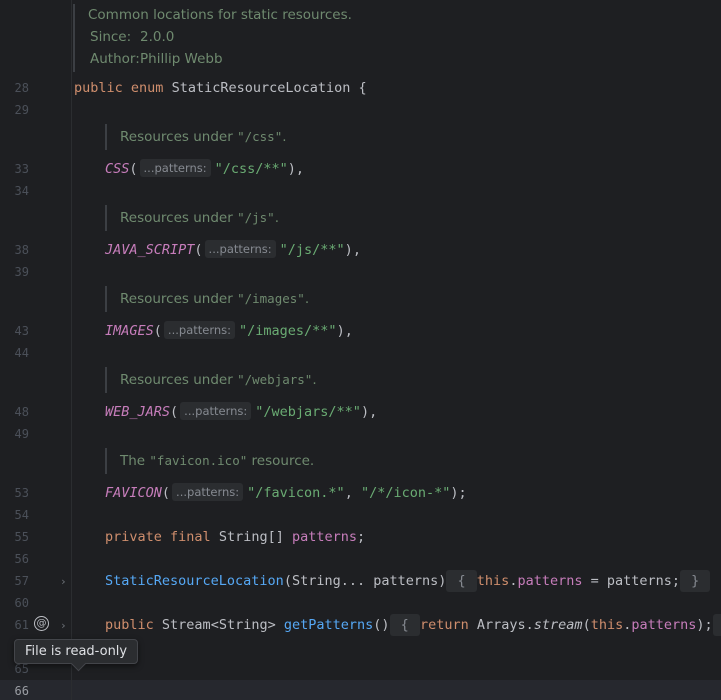 This screenshot has height=700, width=721. I want to click on code-line-java-script: JAVA_SCRIPT(...patterns: "/js/**"),, so click(233, 250).